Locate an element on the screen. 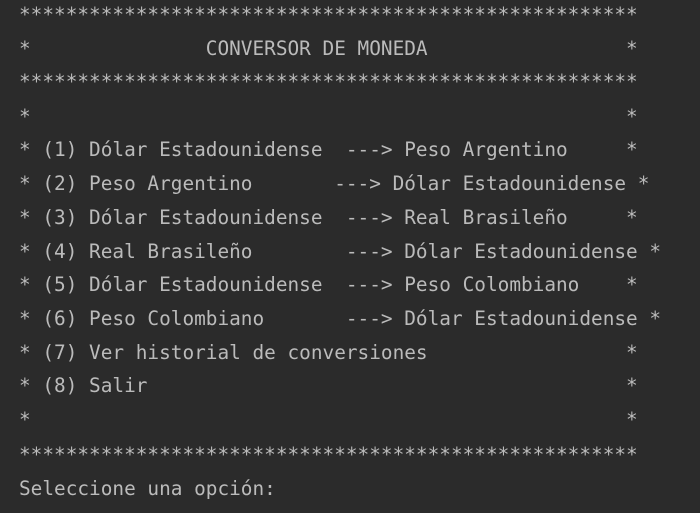 The height and width of the screenshot is (513, 700). menu-title: * CONVERSOR DE MONEDA * is located at coordinates (328, 48).